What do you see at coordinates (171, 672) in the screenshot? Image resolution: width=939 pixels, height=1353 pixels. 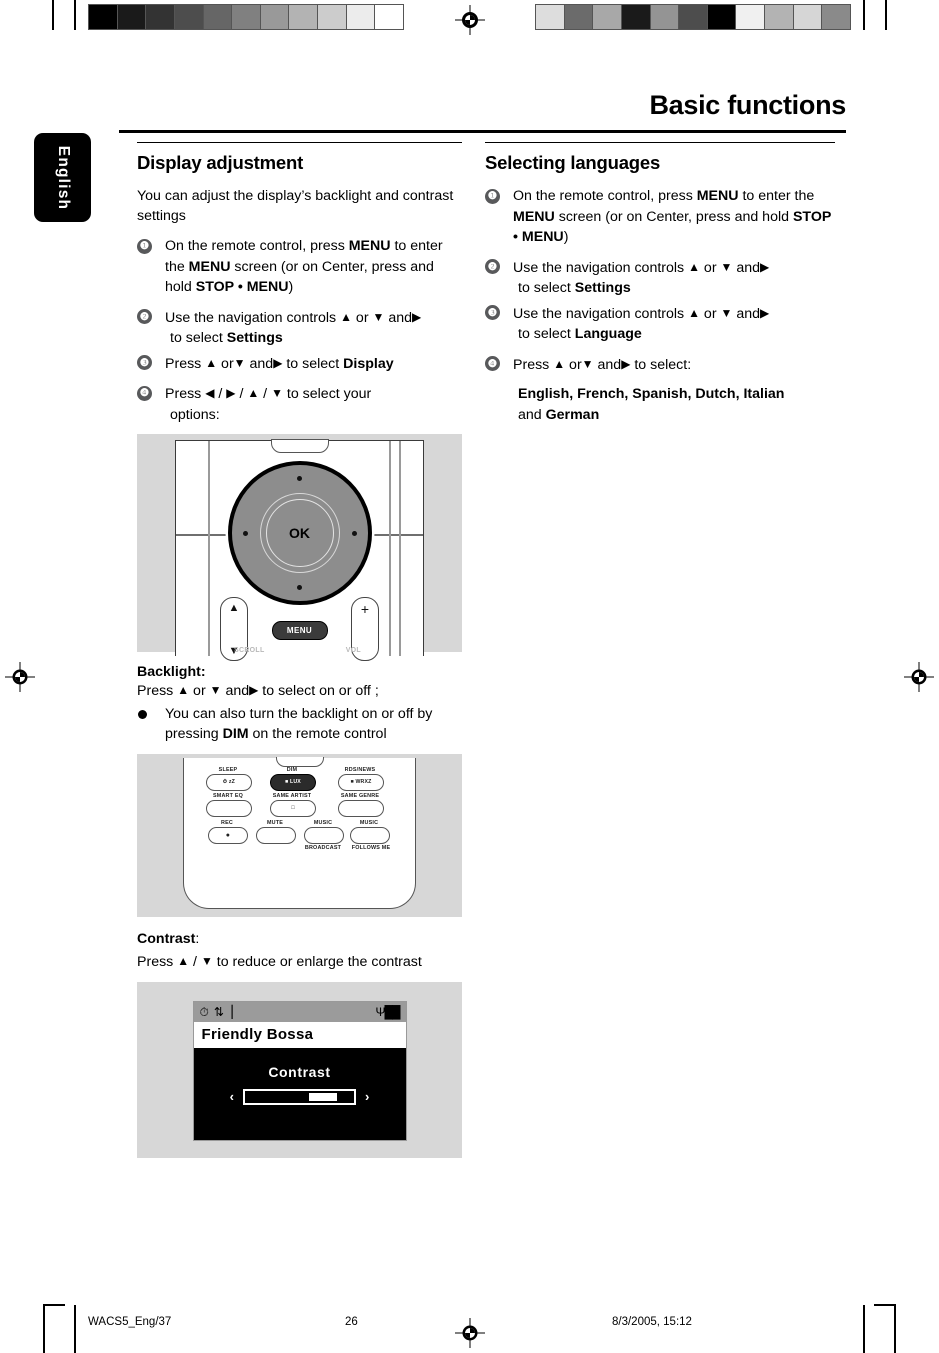 I see `backlight-heading: Backlight:` at bounding box center [171, 672].